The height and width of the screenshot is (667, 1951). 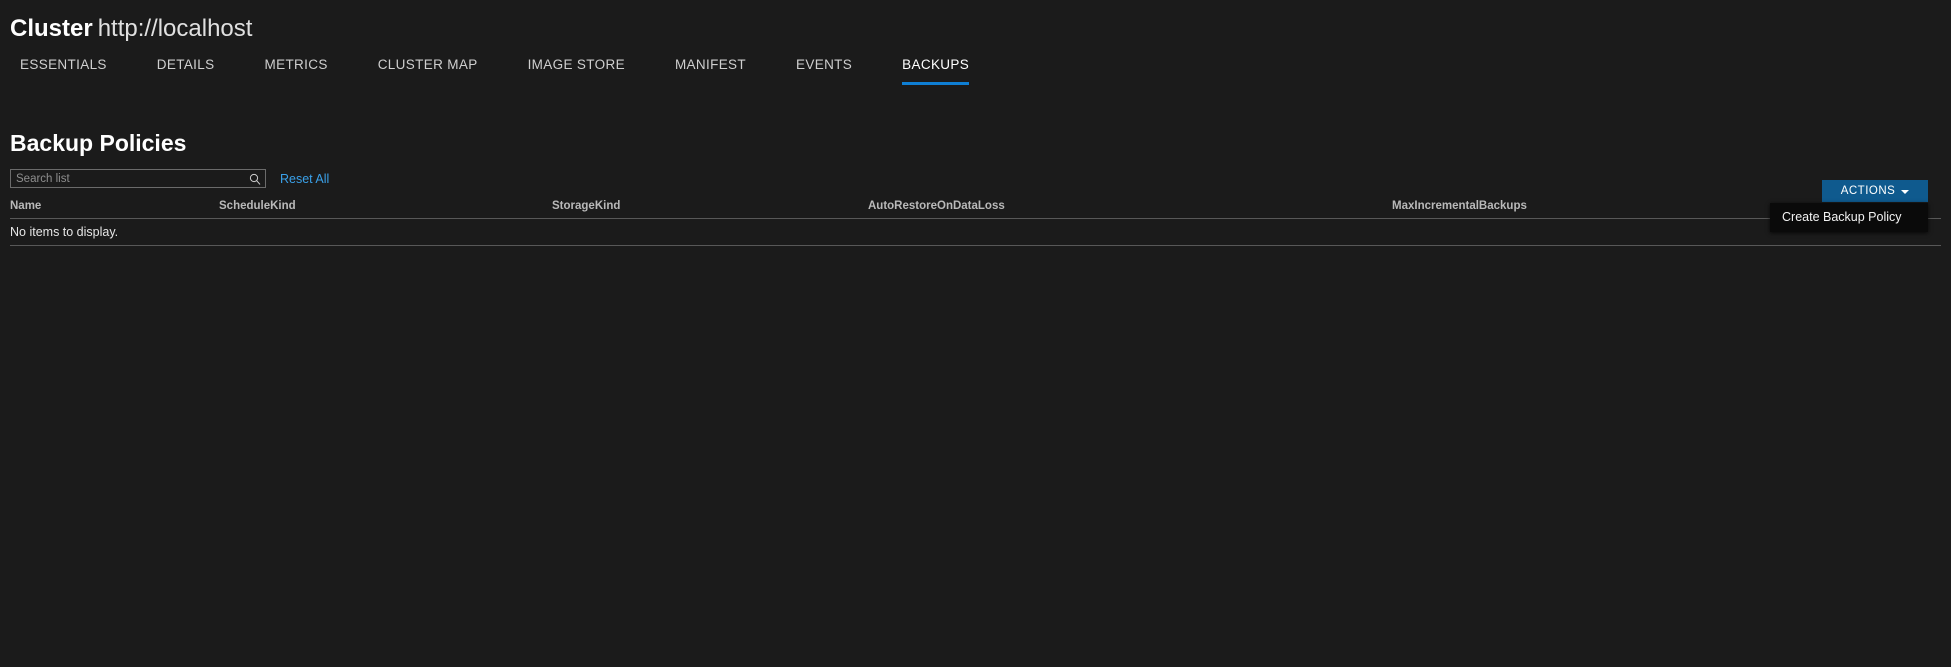 I want to click on list-title: Backup Policies, so click(x=98, y=143).